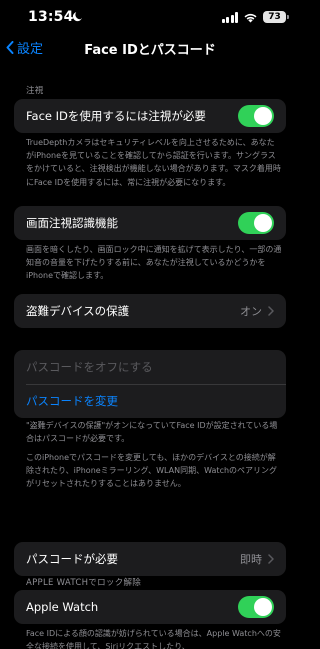 The image size is (320, 649). I want to click on navigation-bar: 設定 Face IDとパスコード, so click(150, 48).